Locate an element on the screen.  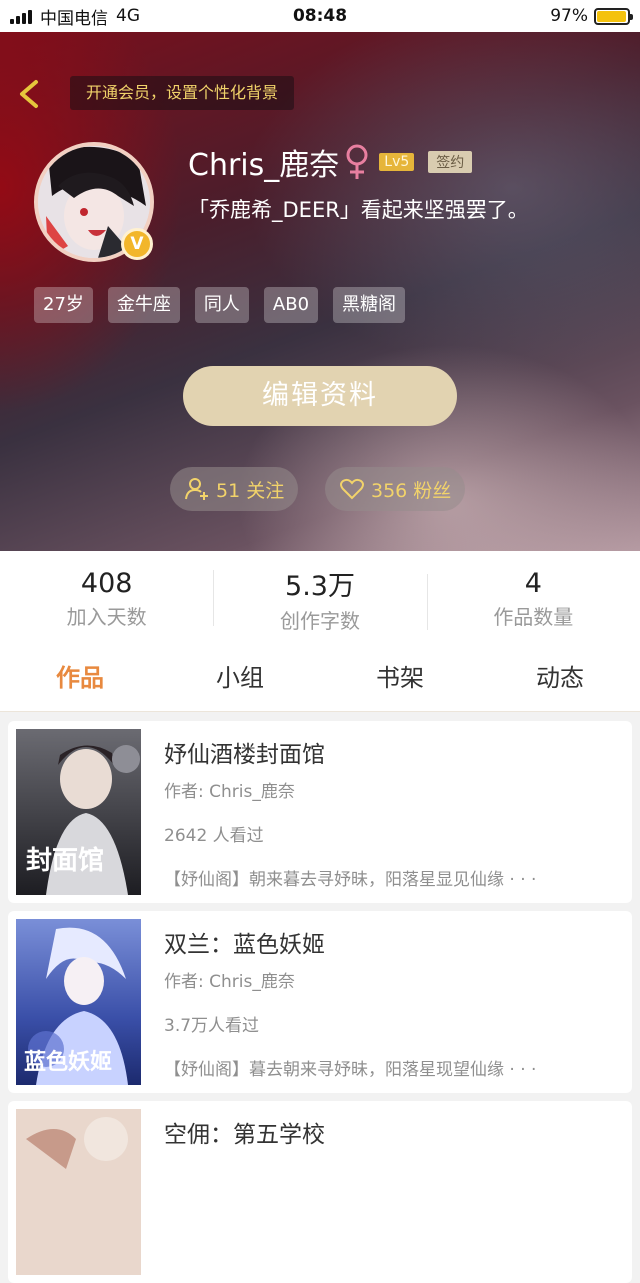
username: Chris_鹿奈 is located at coordinates (264, 165).